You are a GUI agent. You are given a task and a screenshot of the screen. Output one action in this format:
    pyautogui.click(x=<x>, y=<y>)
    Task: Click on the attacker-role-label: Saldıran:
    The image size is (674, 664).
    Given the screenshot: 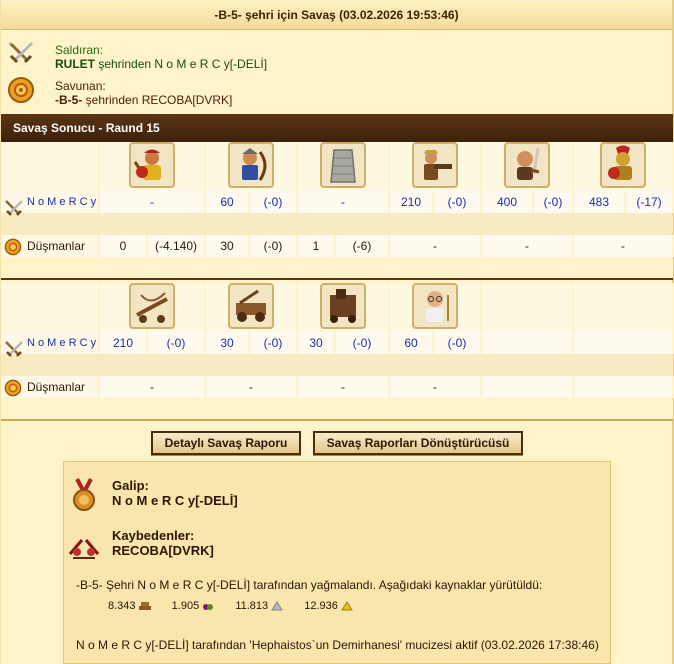 What is the action you would take?
    pyautogui.click(x=79, y=50)
    